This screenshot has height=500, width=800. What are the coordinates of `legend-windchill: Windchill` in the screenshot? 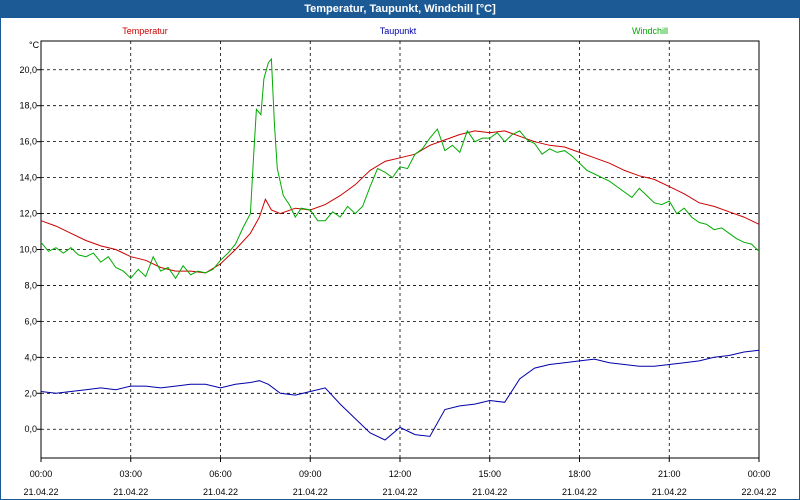 It's located at (650, 31).